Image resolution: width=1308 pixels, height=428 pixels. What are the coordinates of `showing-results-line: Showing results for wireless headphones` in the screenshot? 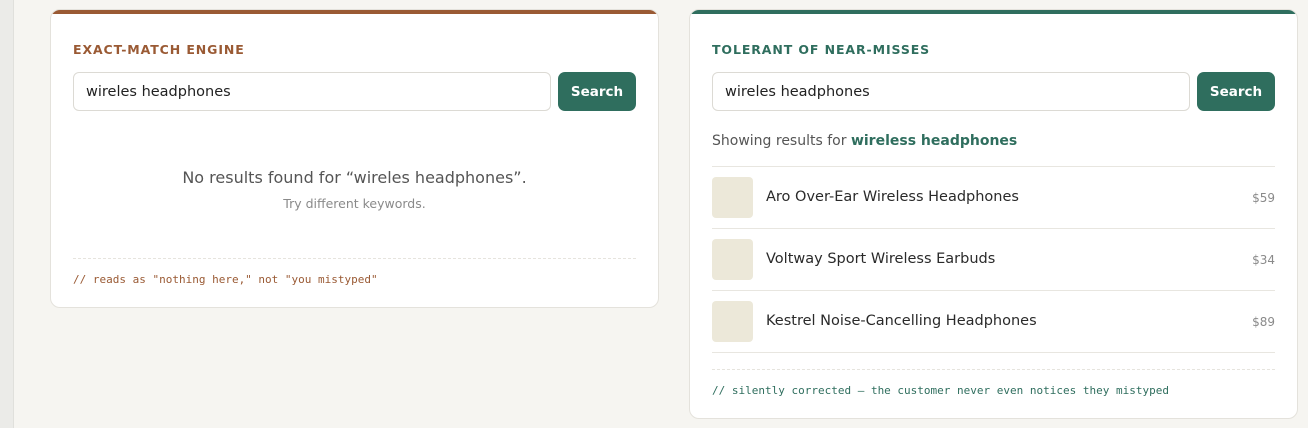 It's located at (864, 141).